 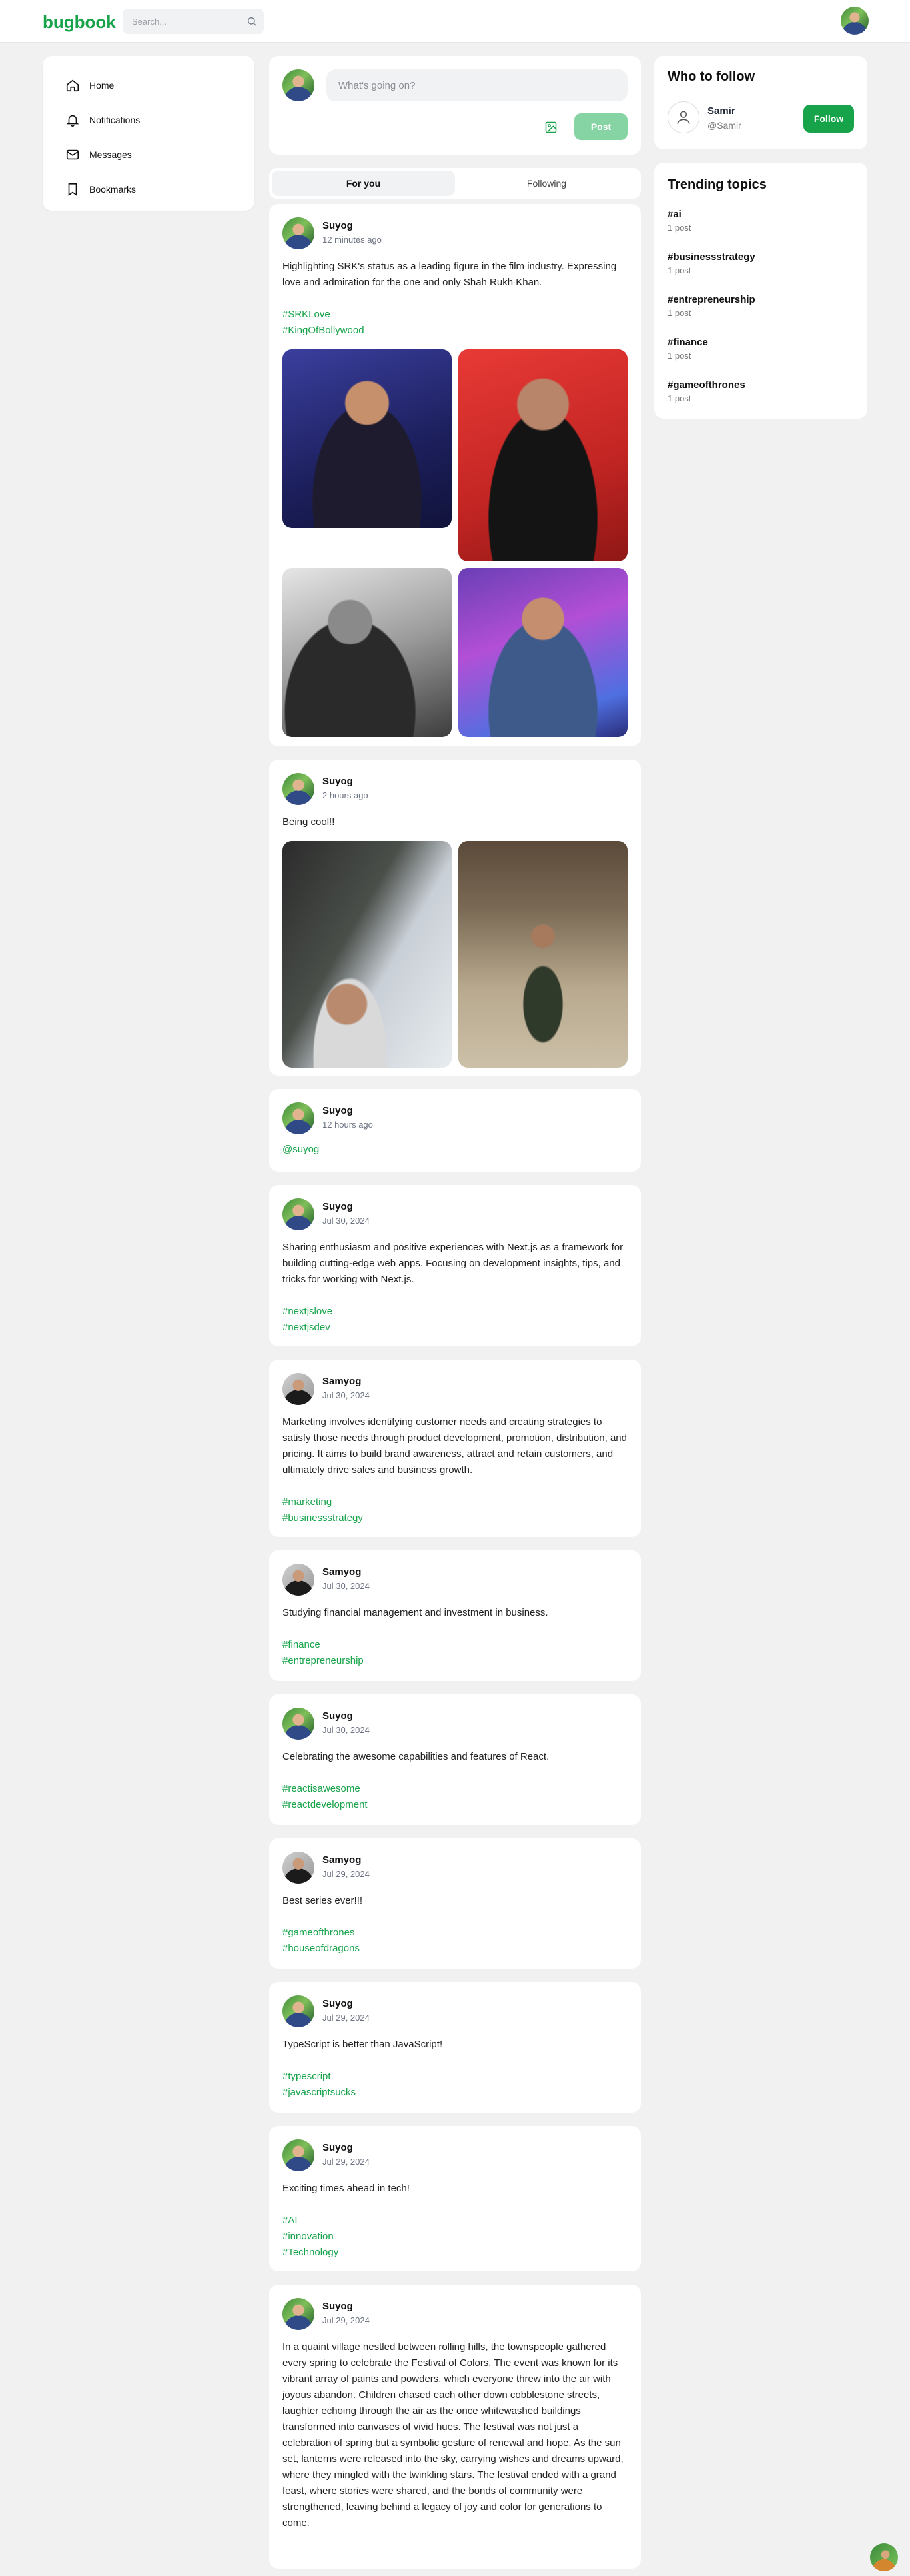 What do you see at coordinates (761, 358) in the screenshot?
I see `trending-topic: #finance 1 post` at bounding box center [761, 358].